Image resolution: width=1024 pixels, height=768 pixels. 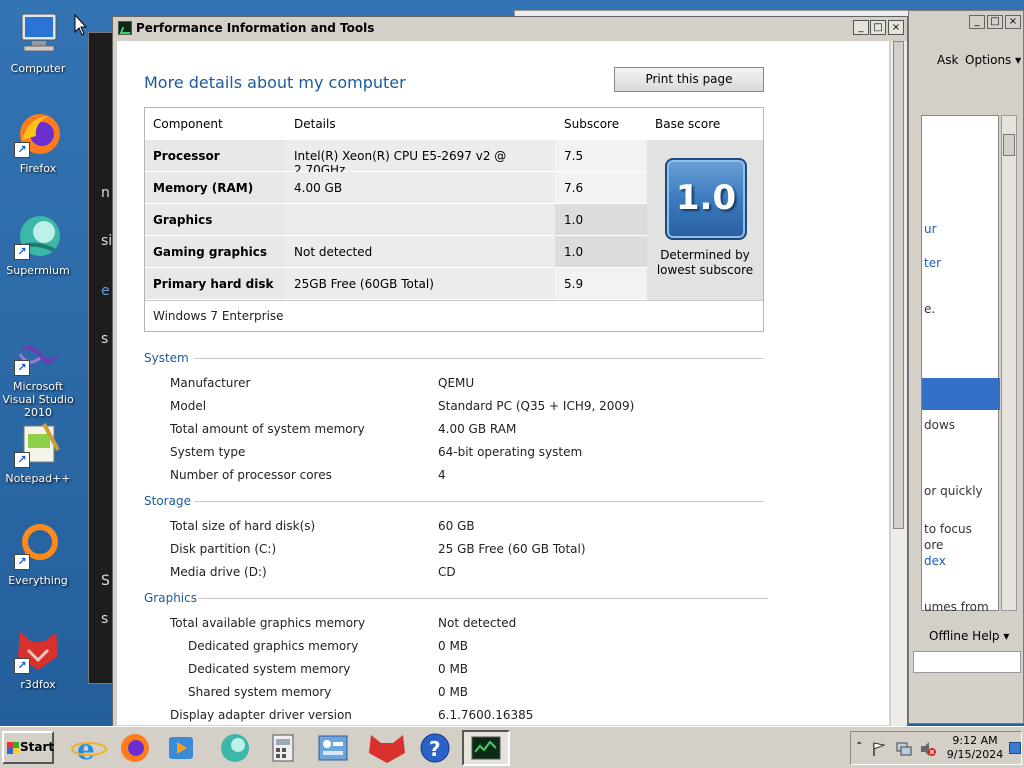 What do you see at coordinates (38, 452) in the screenshot?
I see `desktop-icon-notepadpp: ↗ Notepad++` at bounding box center [38, 452].